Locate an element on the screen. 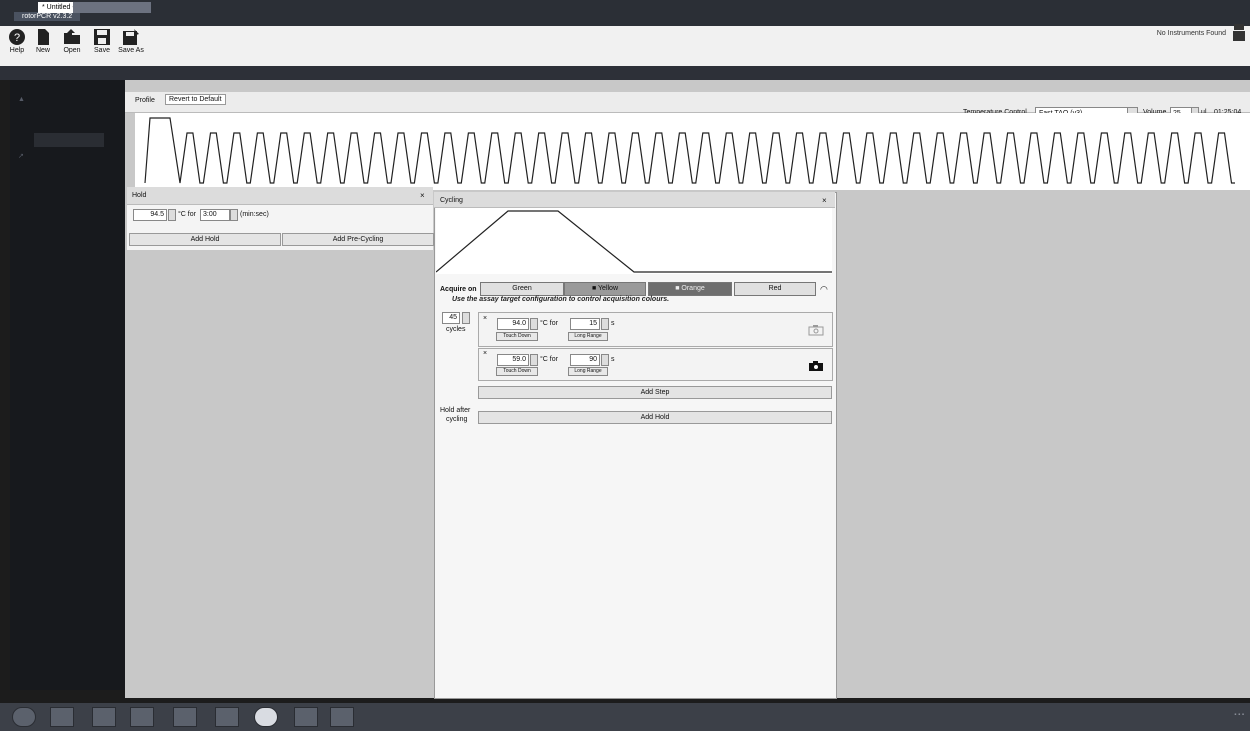 The width and height of the screenshot is (1250, 731). instrument-status: No Instruments Found is located at coordinates (1191, 33).